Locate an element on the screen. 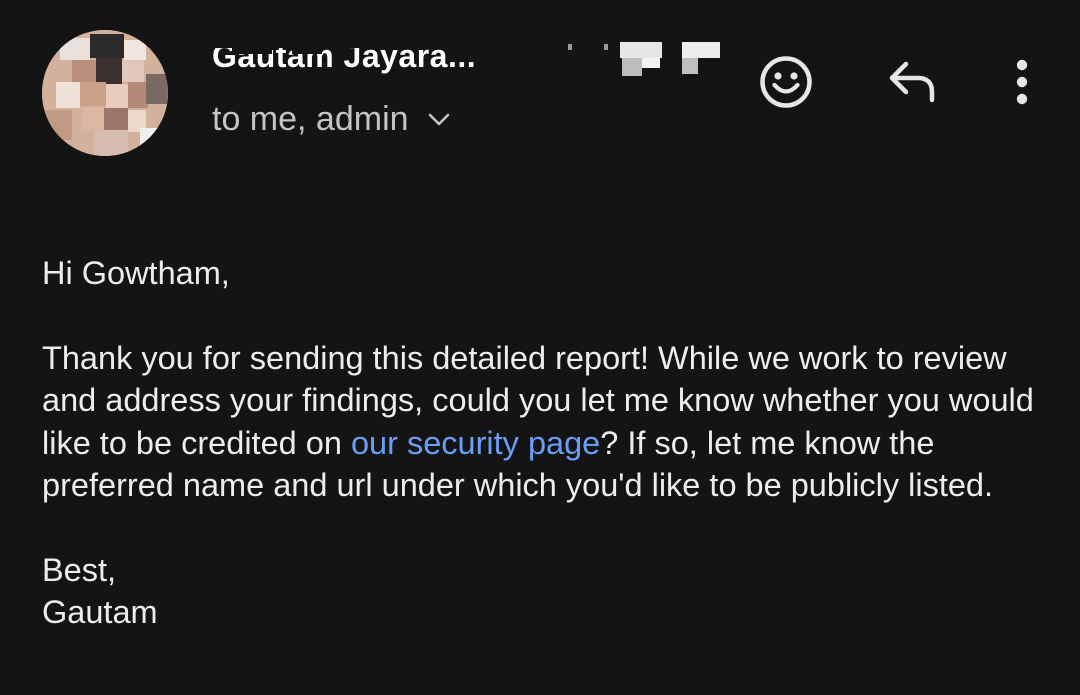  redaction-overlay is located at coordinates (377, 58).